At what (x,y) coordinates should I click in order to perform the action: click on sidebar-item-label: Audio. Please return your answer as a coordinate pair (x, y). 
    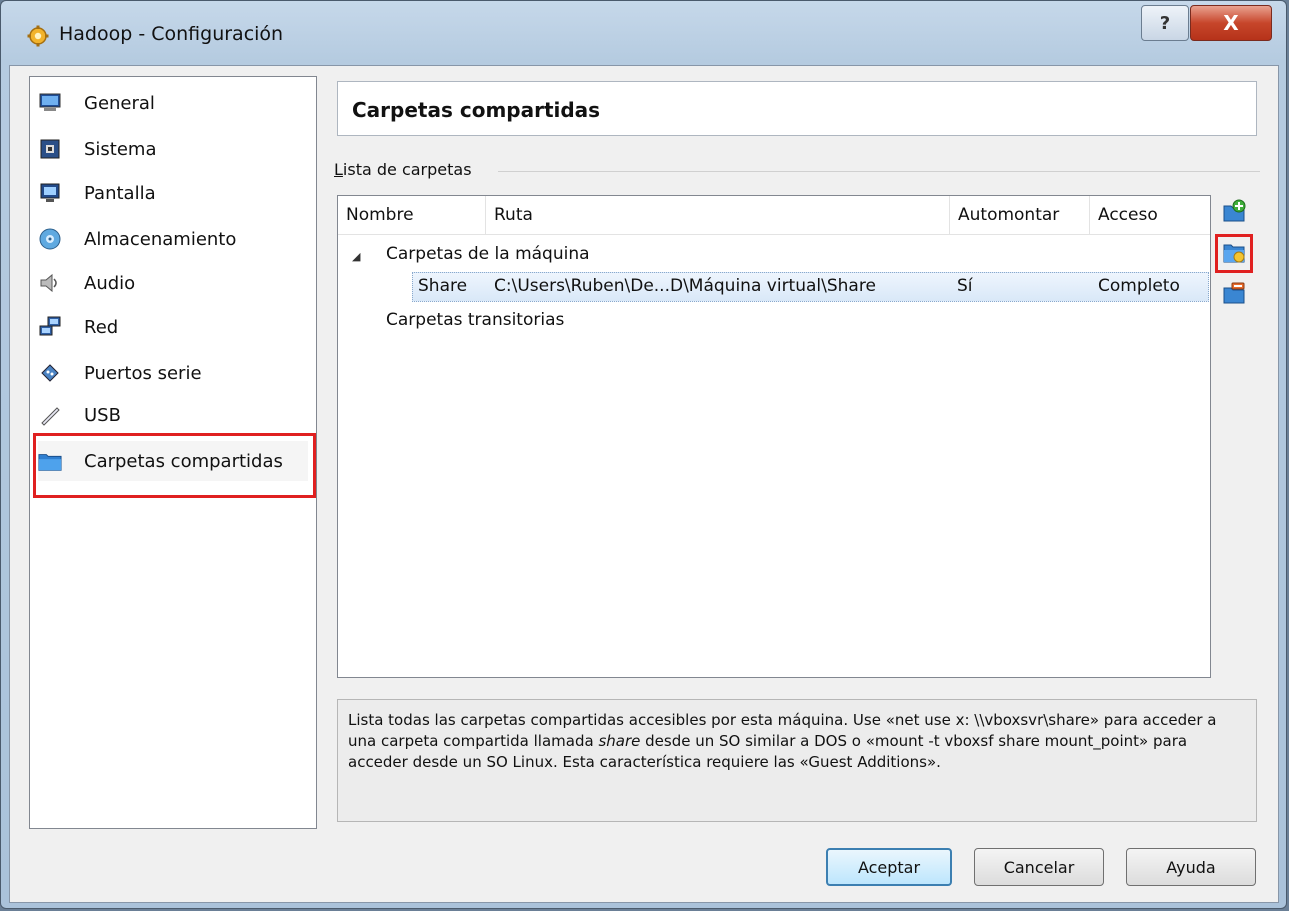
    Looking at the image, I should click on (110, 283).